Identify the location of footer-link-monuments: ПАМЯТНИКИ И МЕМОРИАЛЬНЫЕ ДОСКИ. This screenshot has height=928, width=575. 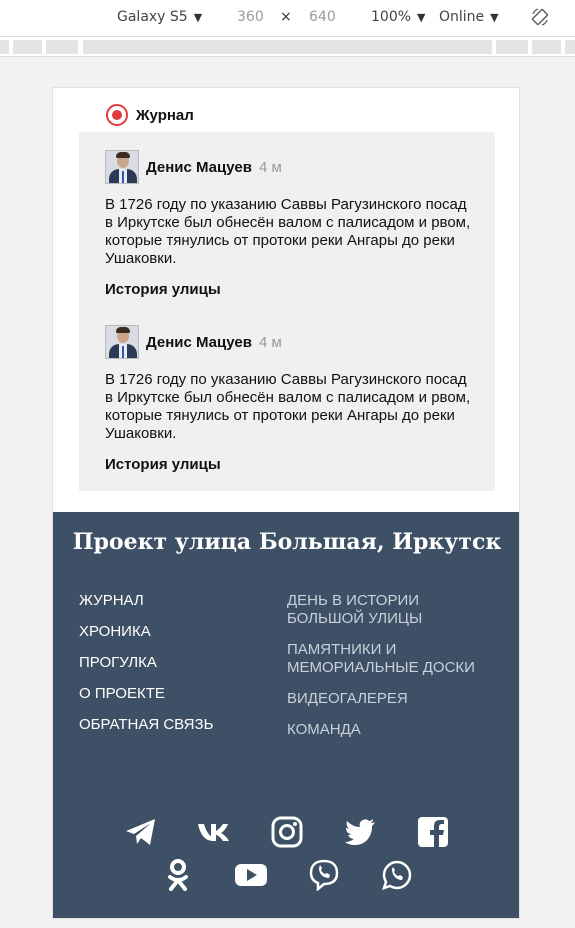
(387, 659).